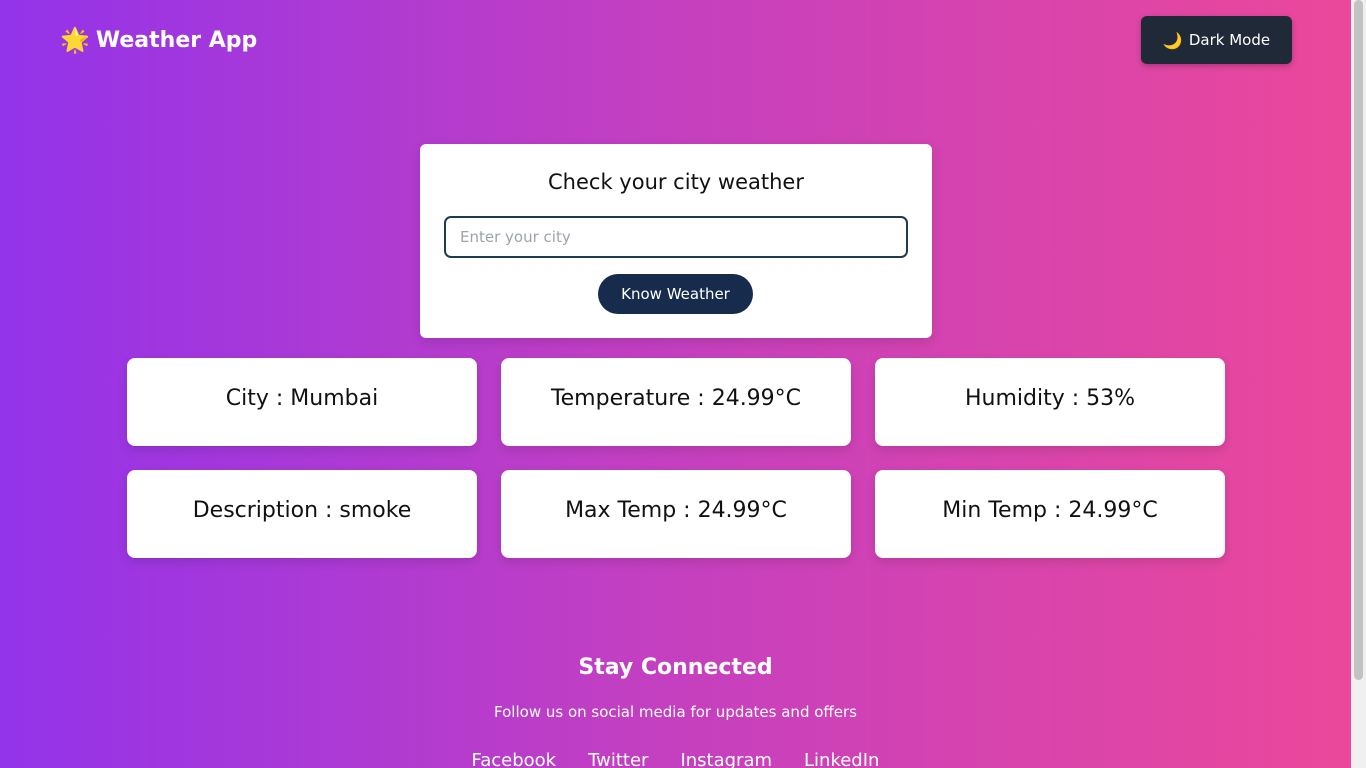  What do you see at coordinates (841, 759) in the screenshot?
I see `linkedin-link: LinkedIn` at bounding box center [841, 759].